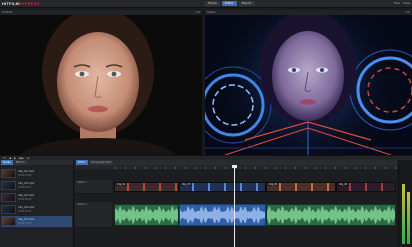  I want to click on video-clip-label: Clip_03, so click(186, 184).